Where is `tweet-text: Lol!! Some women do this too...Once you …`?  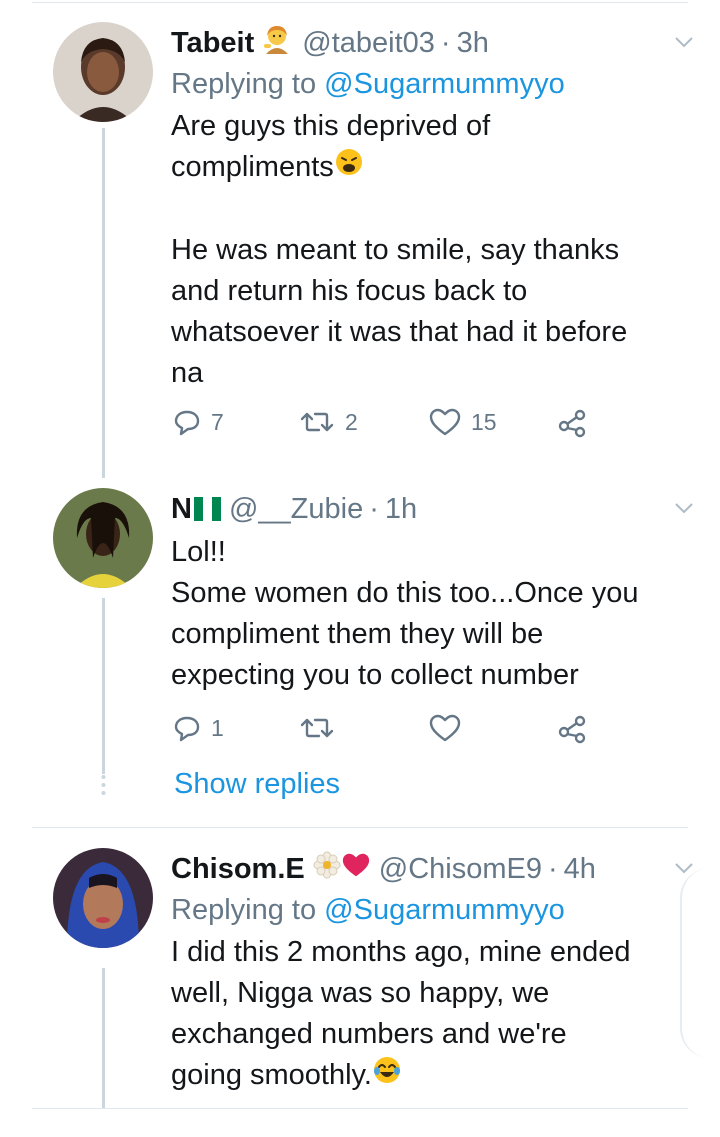 tweet-text: Lol!! Some women do this too...Once you … is located at coordinates (425, 614).